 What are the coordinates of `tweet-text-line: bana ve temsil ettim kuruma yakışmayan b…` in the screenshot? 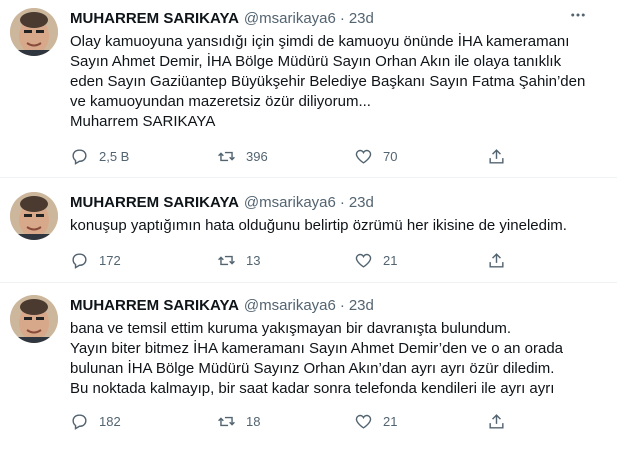 It's located at (291, 328).